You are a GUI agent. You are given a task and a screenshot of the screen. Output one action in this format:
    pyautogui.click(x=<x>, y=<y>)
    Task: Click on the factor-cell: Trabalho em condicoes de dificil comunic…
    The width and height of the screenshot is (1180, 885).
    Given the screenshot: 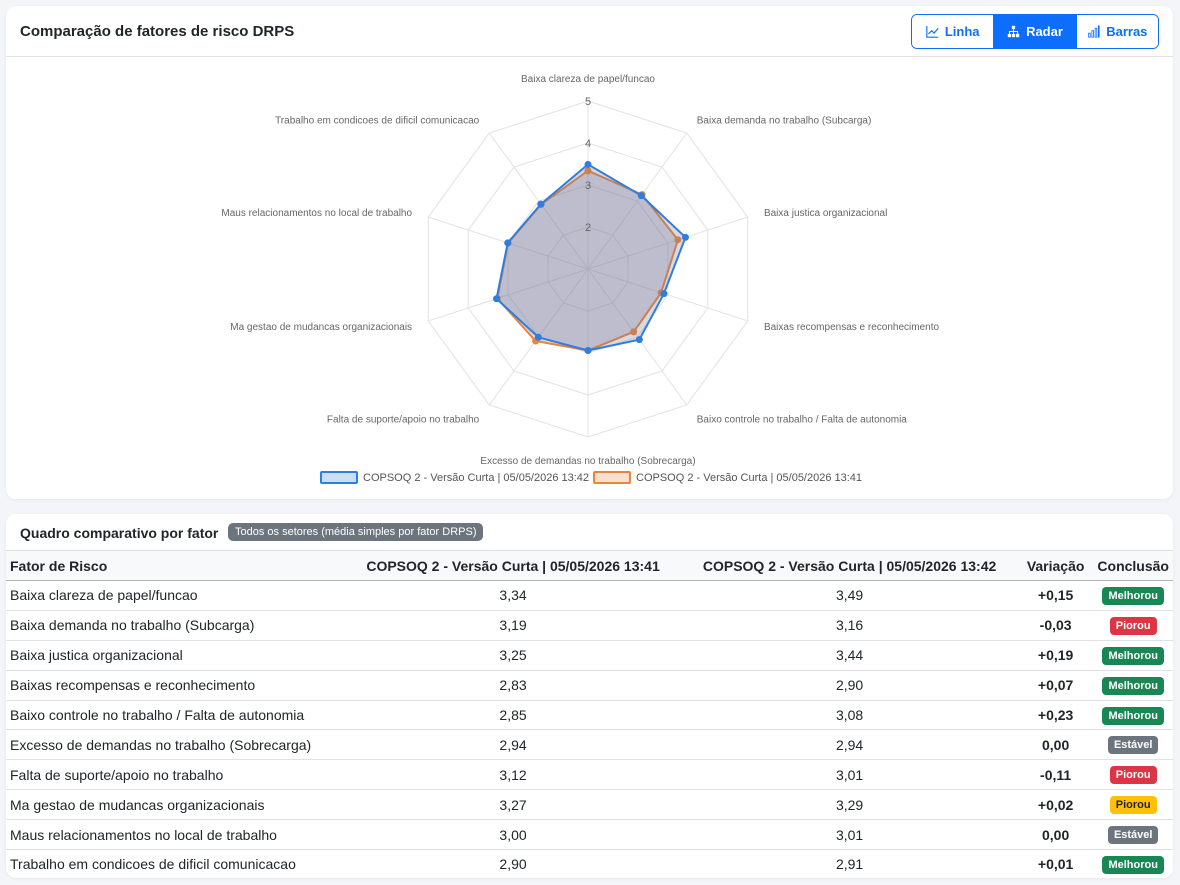 What is the action you would take?
    pyautogui.click(x=175, y=863)
    